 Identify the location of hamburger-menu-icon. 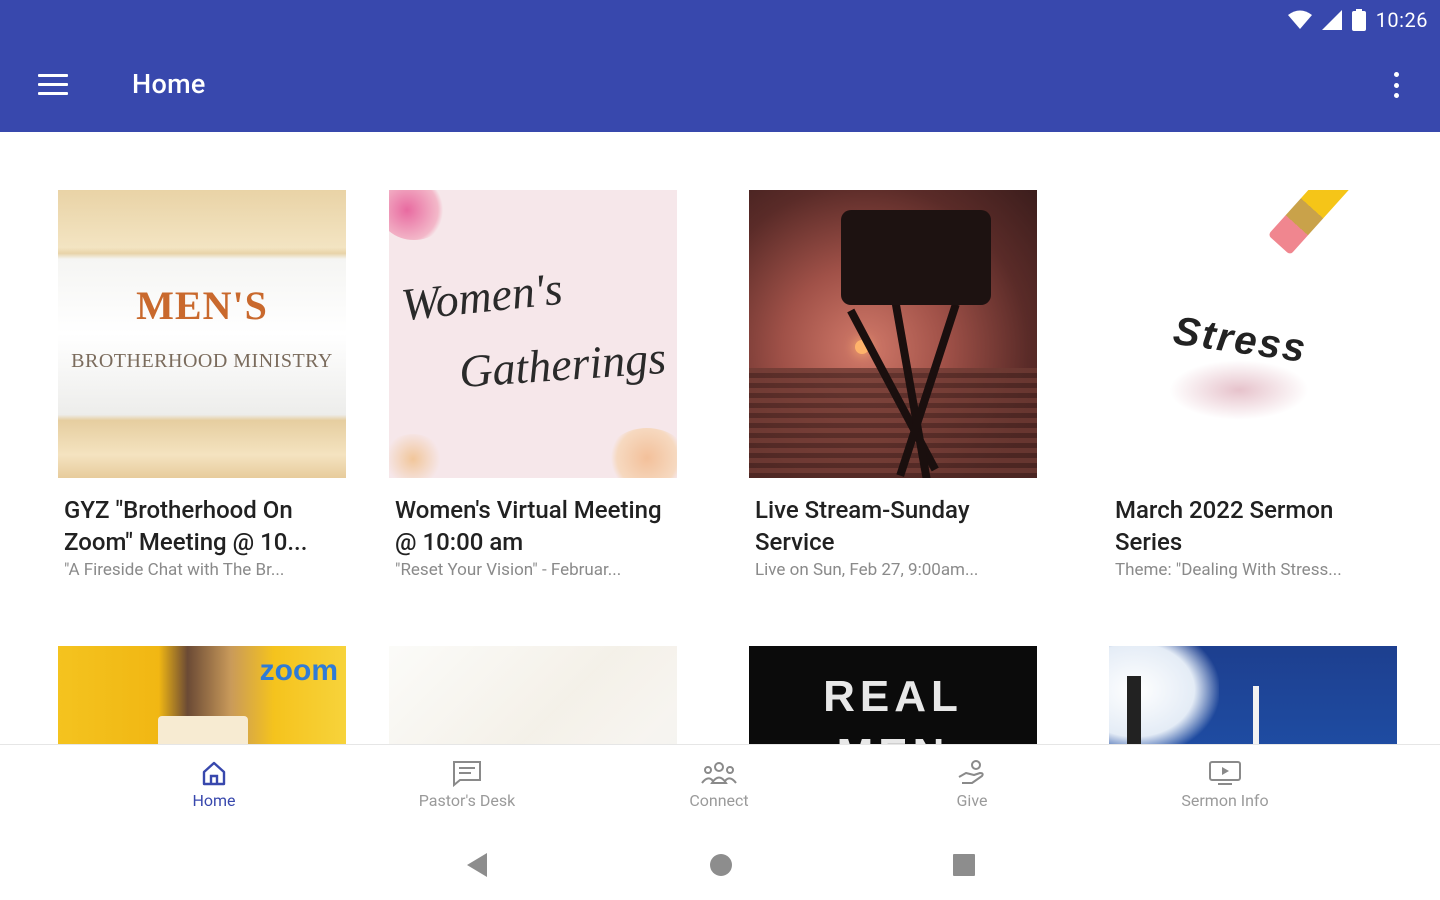
(55, 85).